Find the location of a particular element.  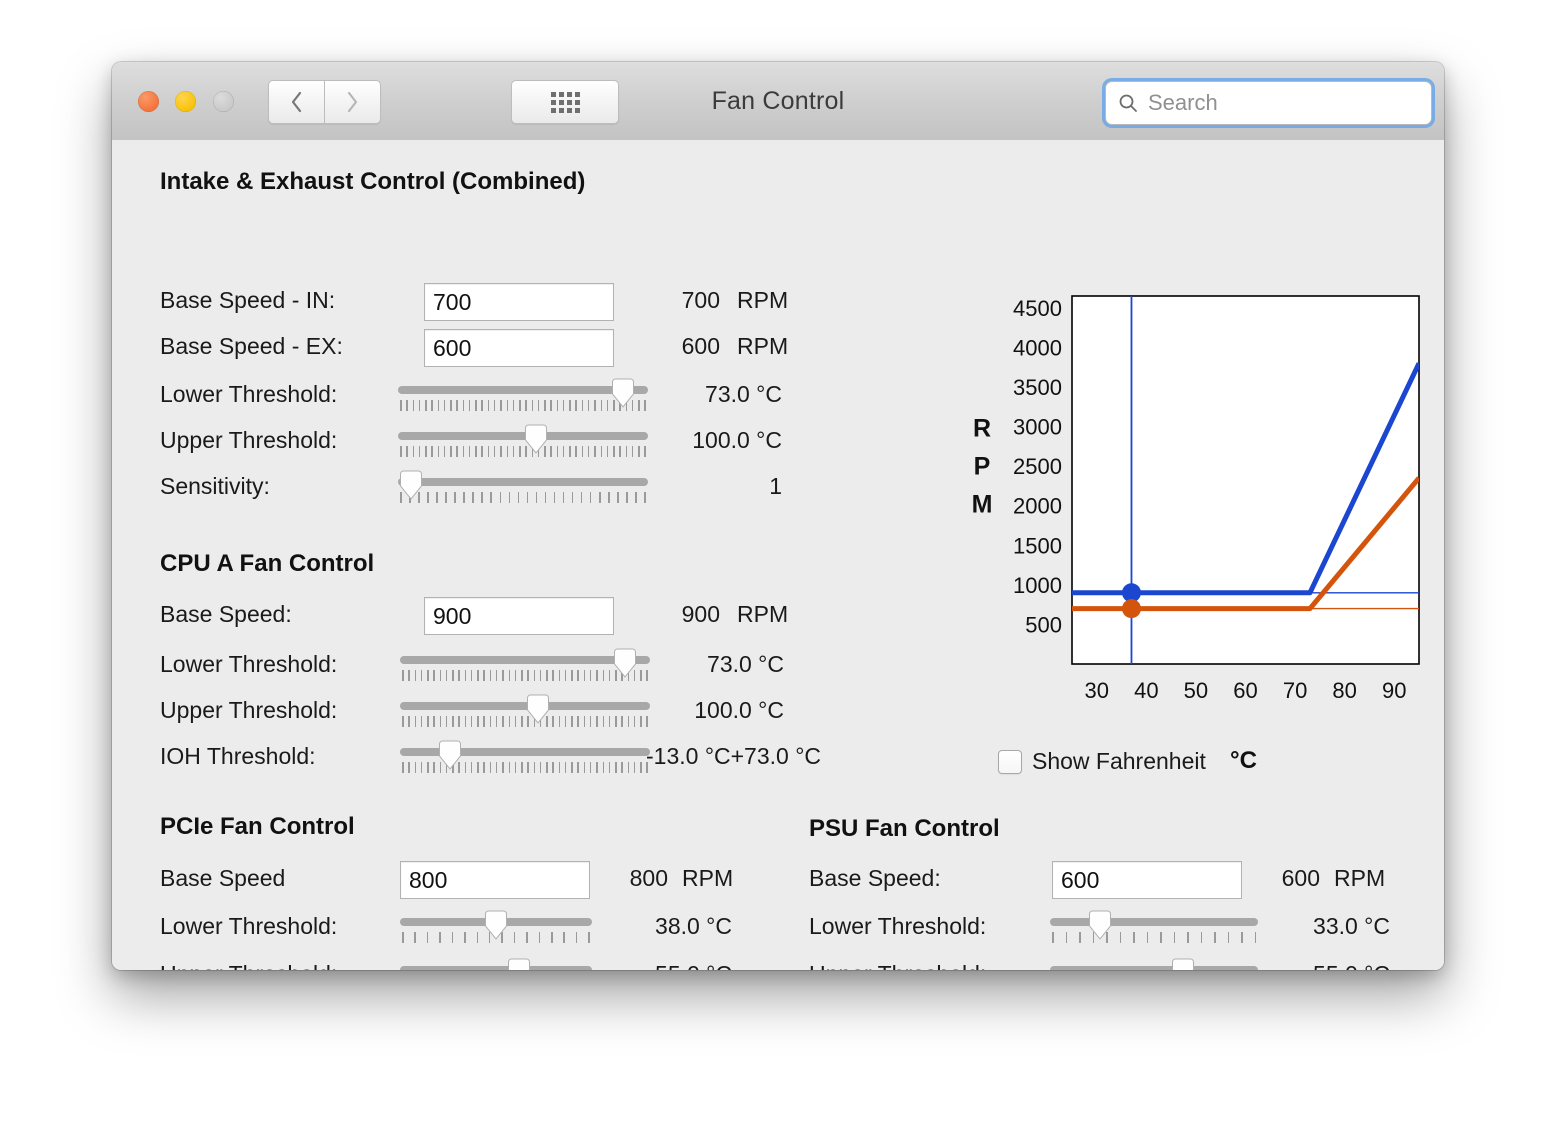

temperature-unit-badge: °C is located at coordinates (1243, 760).